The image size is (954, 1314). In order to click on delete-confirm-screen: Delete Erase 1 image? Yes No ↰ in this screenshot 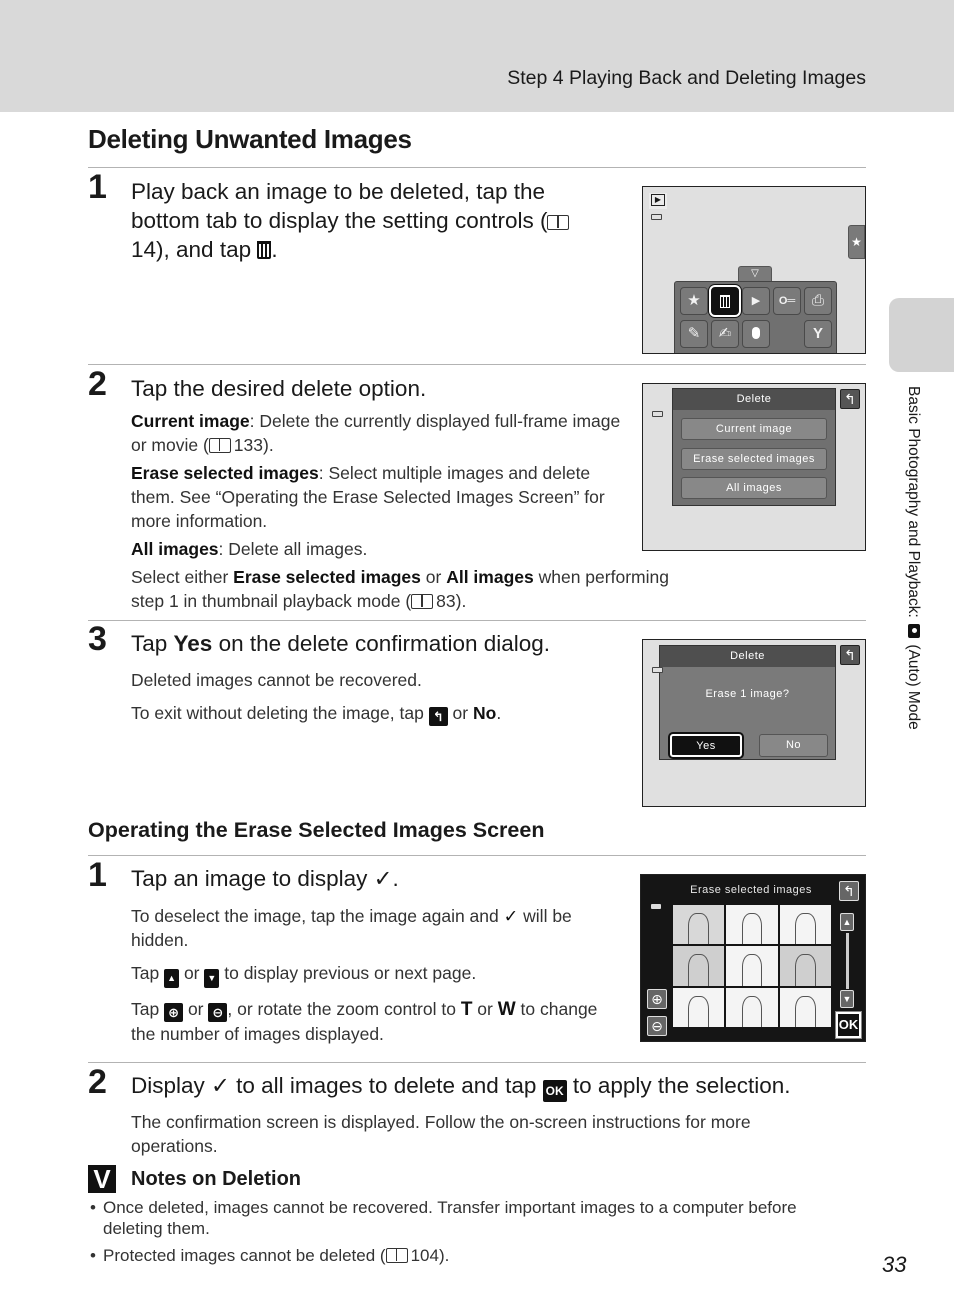, I will do `click(754, 723)`.